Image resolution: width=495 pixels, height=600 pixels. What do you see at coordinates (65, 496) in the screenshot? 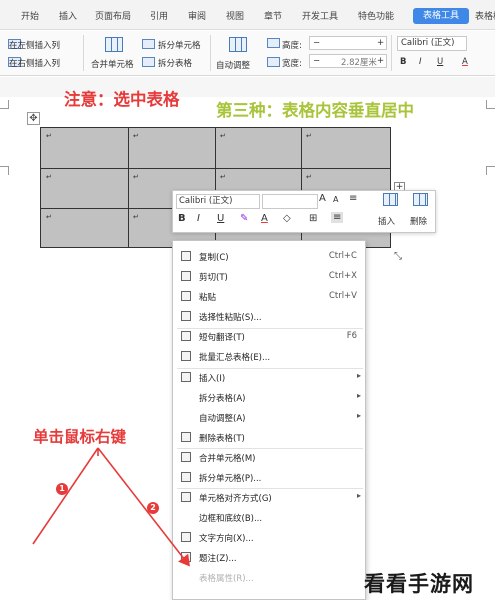
I see `arrow-left` at bounding box center [65, 496].